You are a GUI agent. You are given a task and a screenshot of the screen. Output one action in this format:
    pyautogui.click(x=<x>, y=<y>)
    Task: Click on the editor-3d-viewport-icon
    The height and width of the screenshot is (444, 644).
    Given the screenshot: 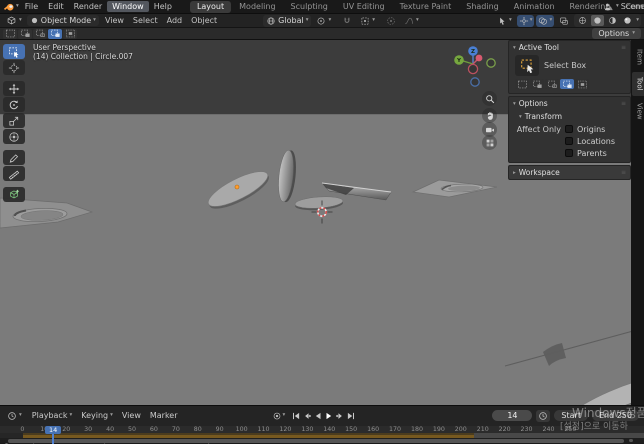 What is the action you would take?
    pyautogui.click(x=11, y=20)
    